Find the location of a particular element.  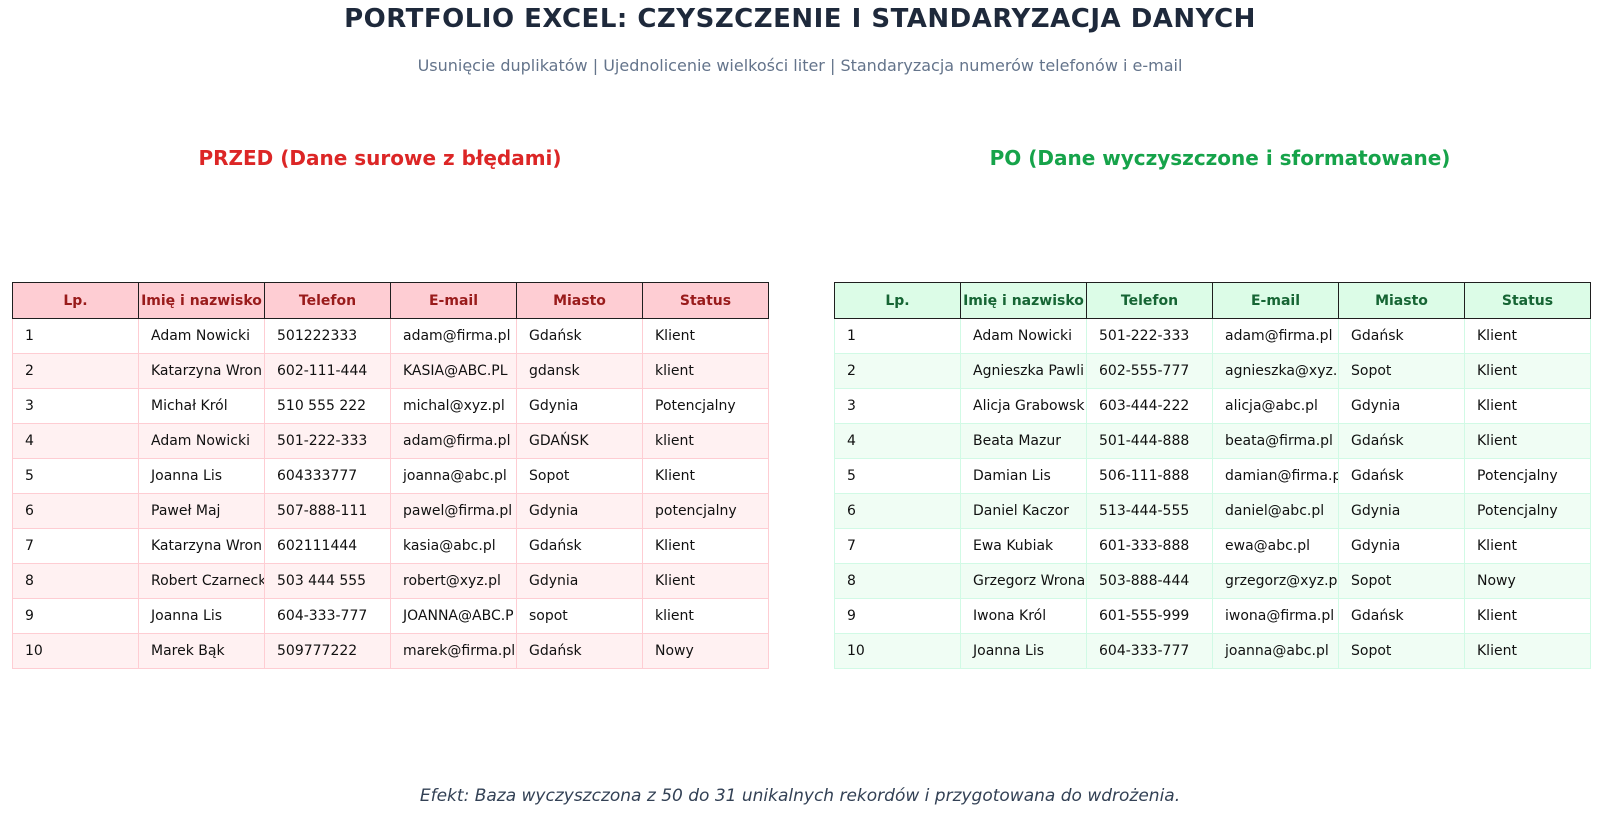

table-cell: Nowy is located at coordinates (705, 651).